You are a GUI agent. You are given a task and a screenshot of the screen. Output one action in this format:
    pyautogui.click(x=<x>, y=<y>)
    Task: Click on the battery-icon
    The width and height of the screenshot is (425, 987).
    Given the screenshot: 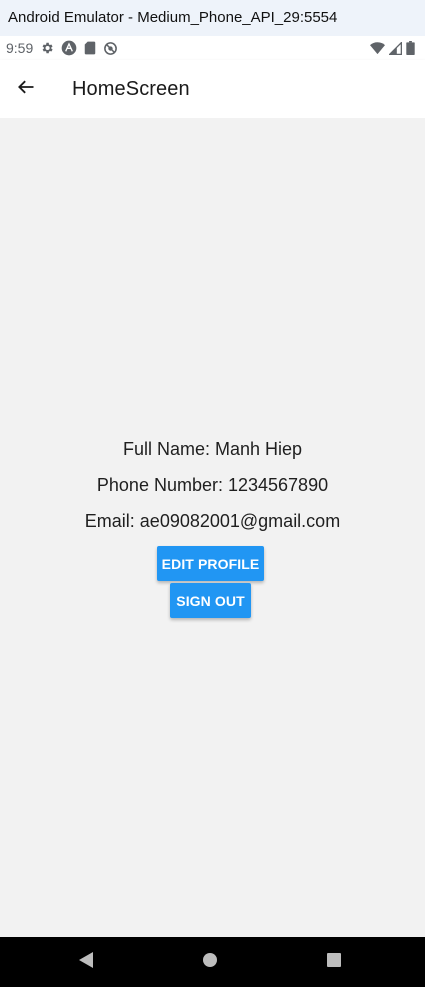 What is the action you would take?
    pyautogui.click(x=410, y=48)
    